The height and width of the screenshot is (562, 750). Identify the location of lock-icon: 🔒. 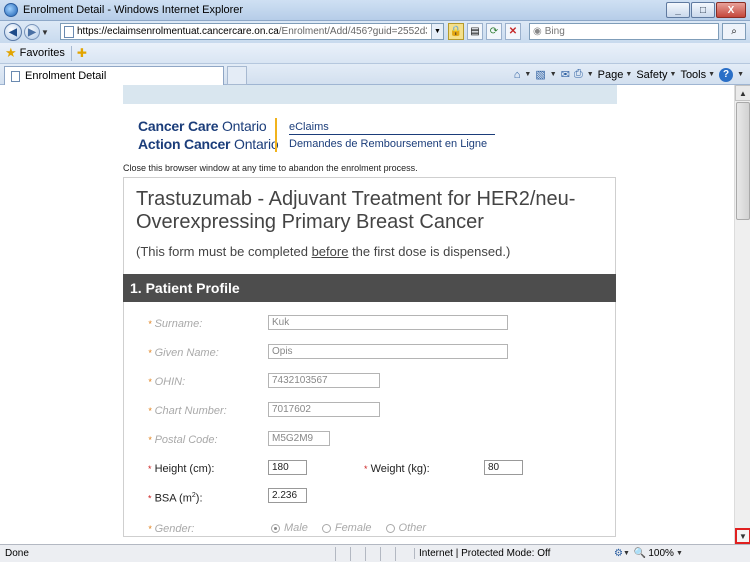
(456, 31).